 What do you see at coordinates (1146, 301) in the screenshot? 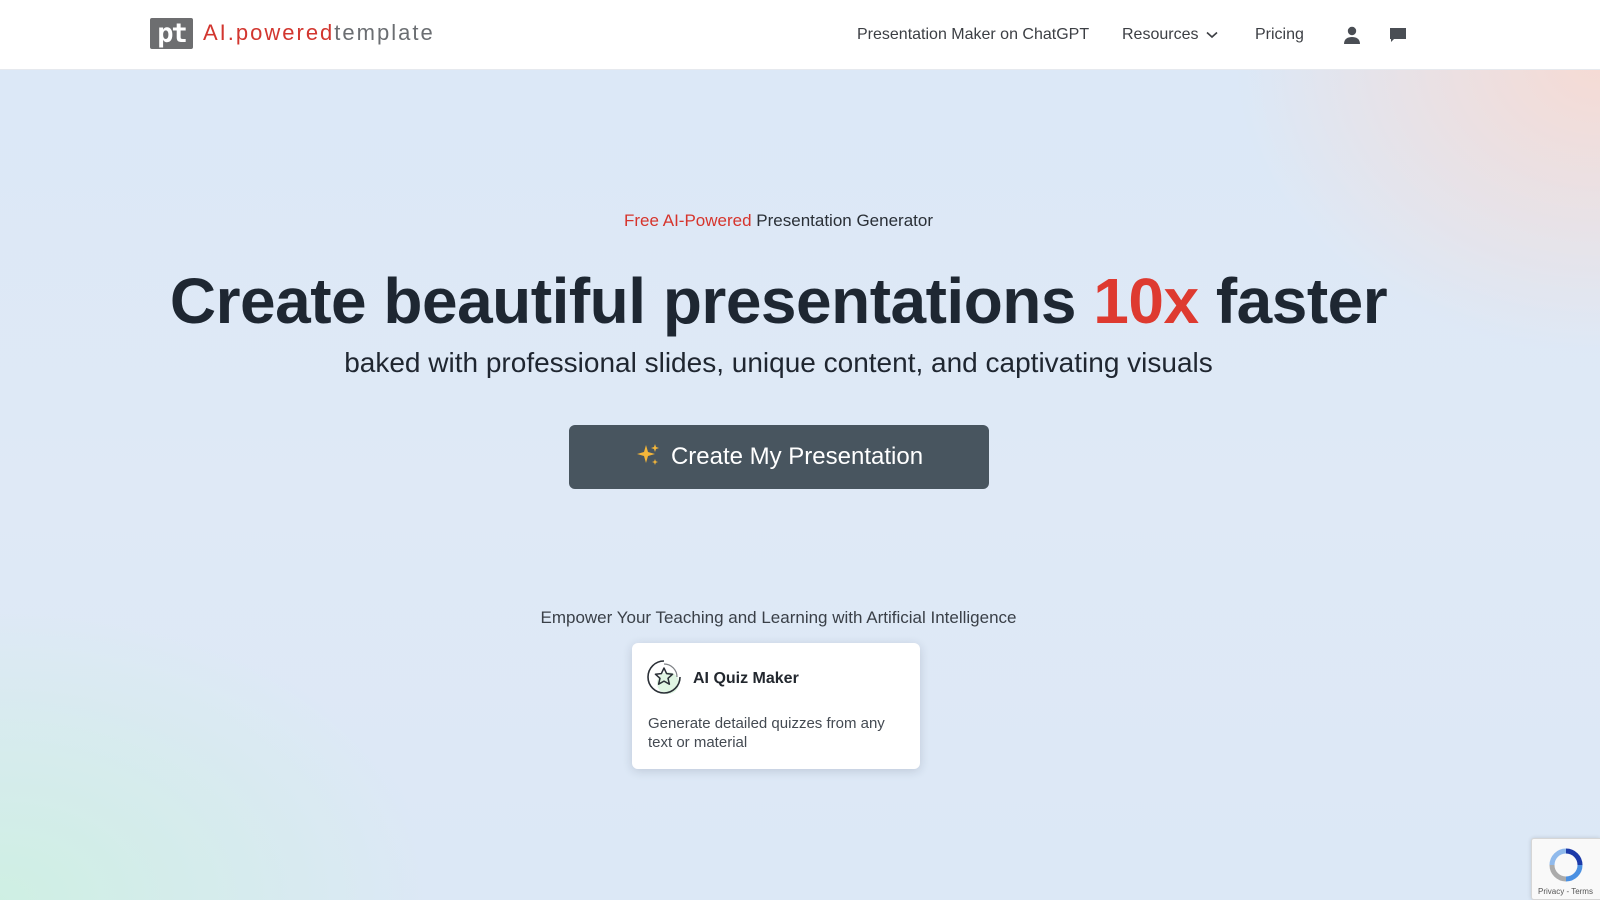
I see `hero-headline-accent: 10x` at bounding box center [1146, 301].